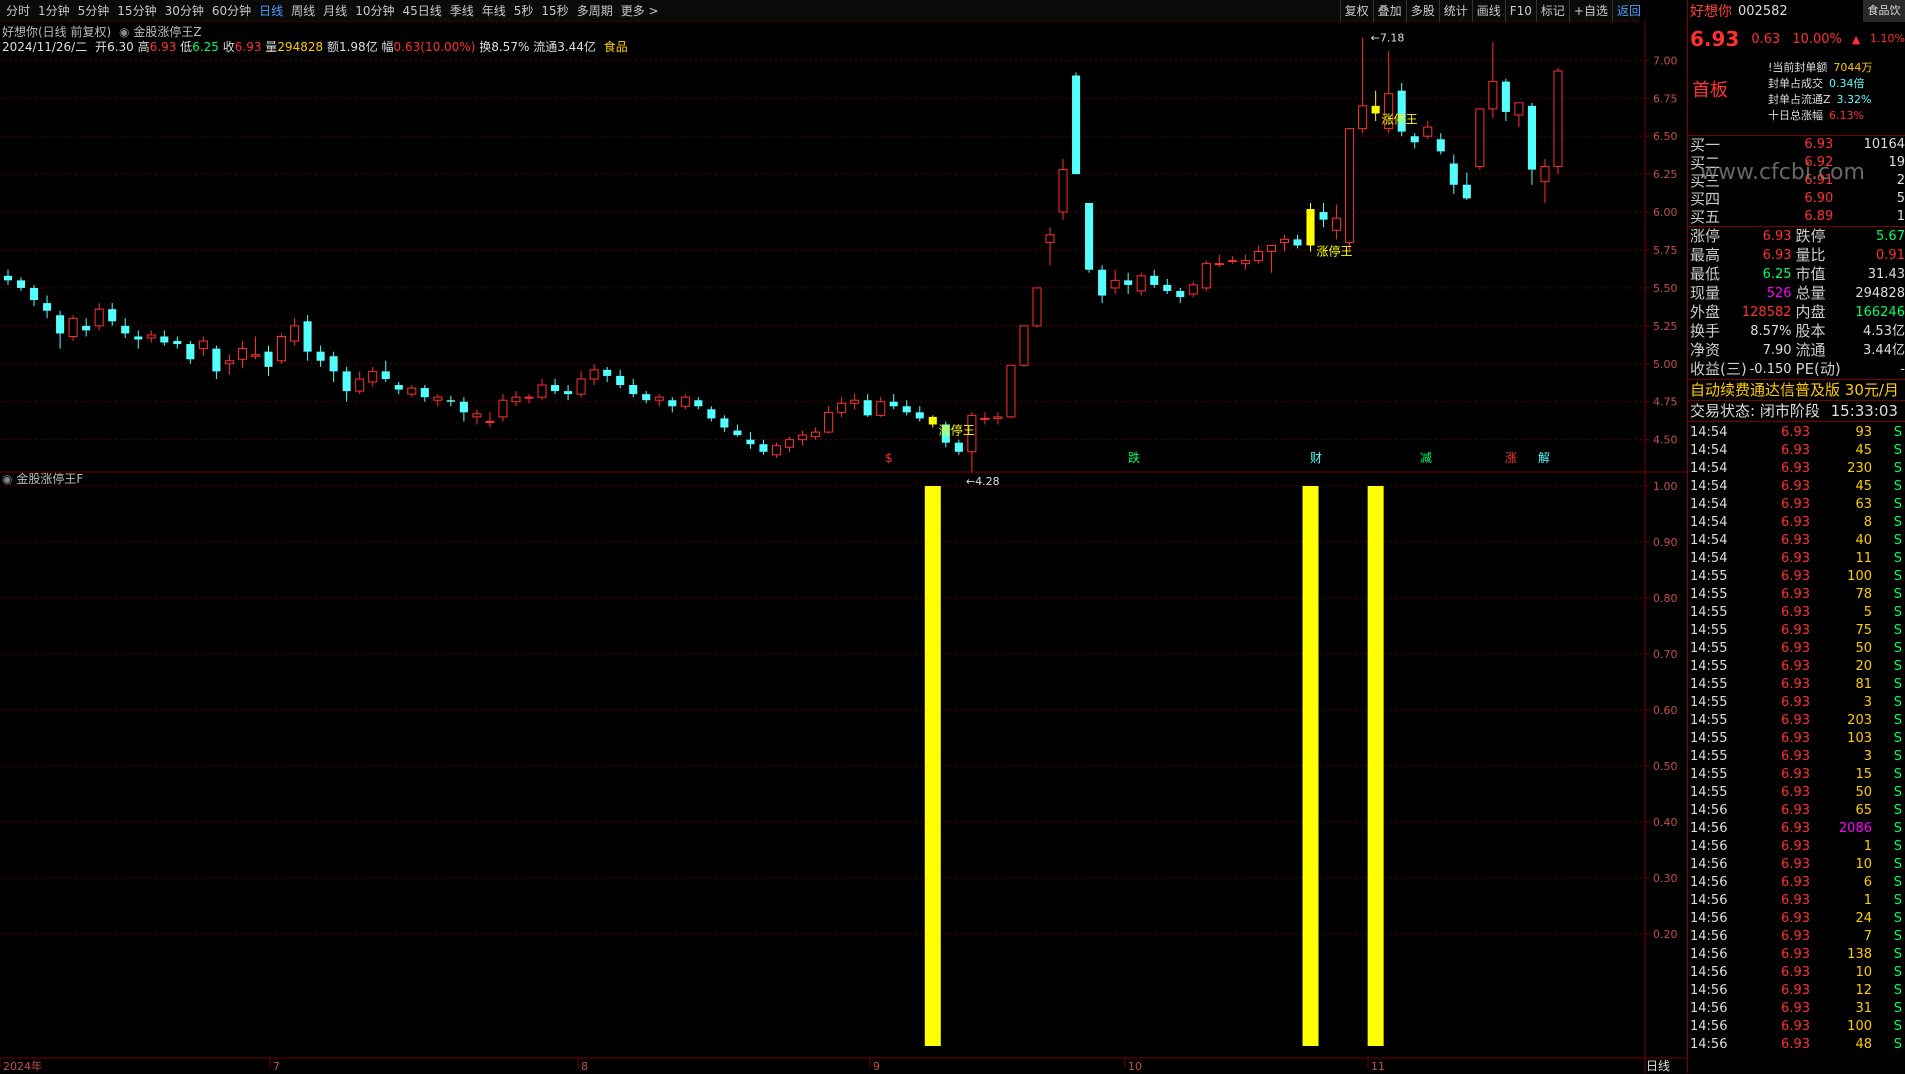  I want to click on tool-button: 画线, so click(1488, 11).